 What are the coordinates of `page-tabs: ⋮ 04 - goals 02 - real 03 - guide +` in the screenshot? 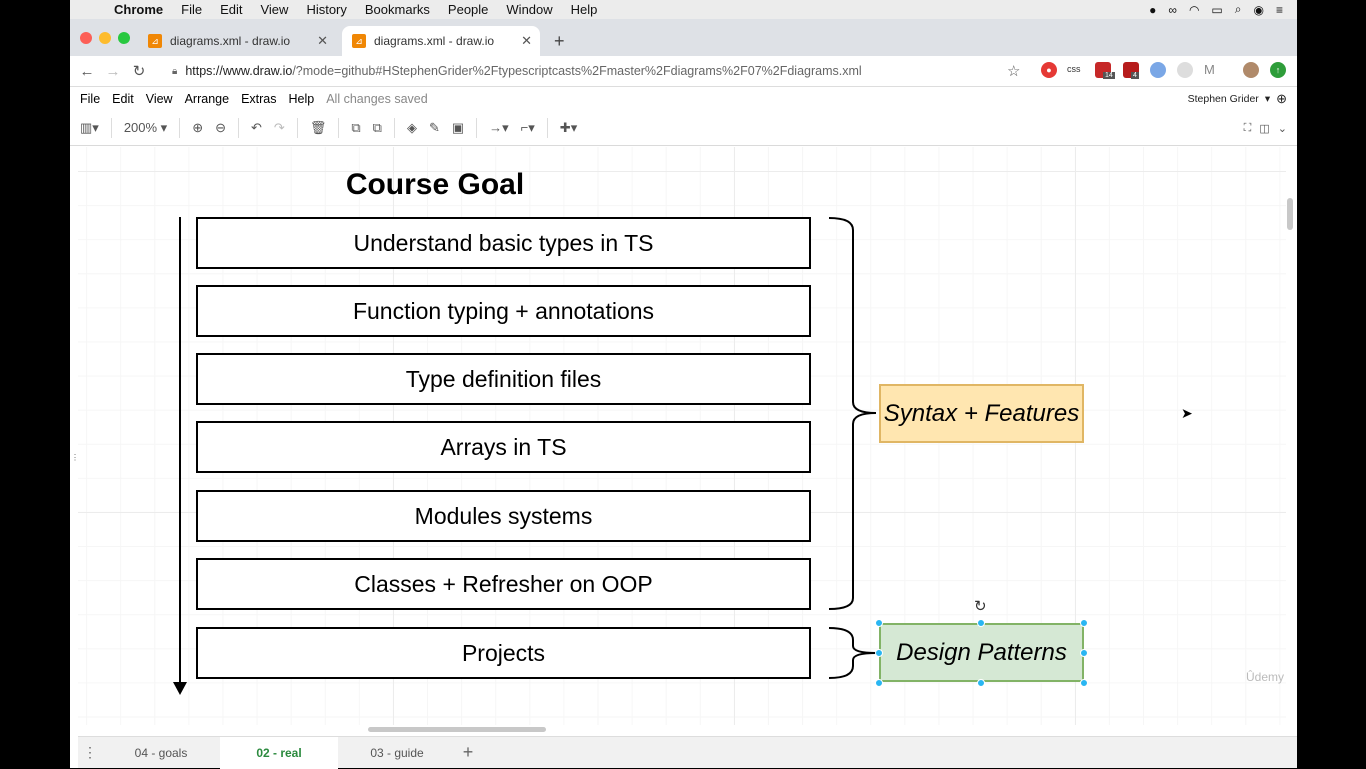 It's located at (687, 752).